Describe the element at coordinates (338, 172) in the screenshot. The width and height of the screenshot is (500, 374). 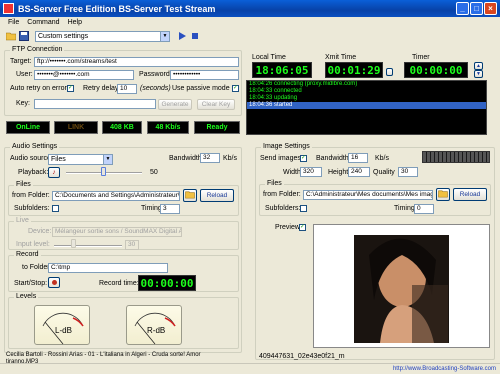
I see `height-label: Height` at that location.